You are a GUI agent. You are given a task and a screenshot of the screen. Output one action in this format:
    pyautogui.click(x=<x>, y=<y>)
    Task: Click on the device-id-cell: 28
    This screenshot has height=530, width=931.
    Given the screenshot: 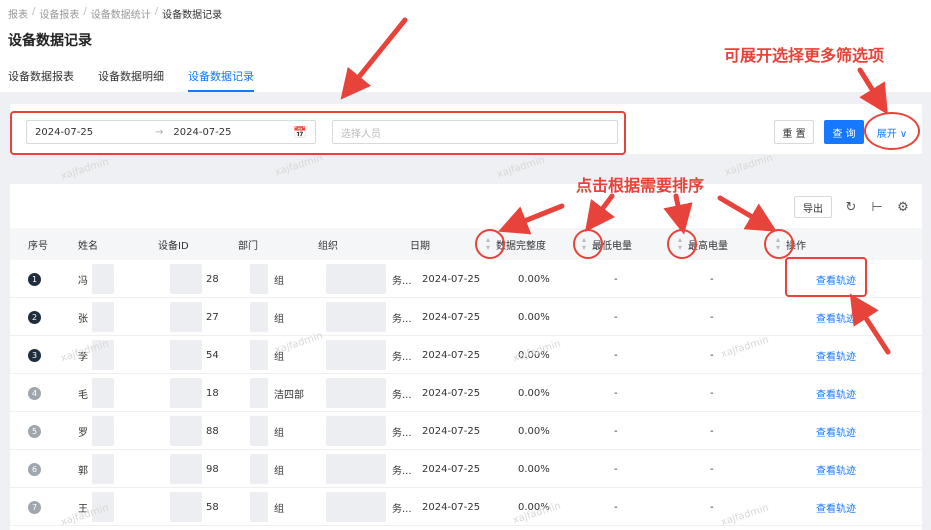 What is the action you would take?
    pyautogui.click(x=212, y=279)
    